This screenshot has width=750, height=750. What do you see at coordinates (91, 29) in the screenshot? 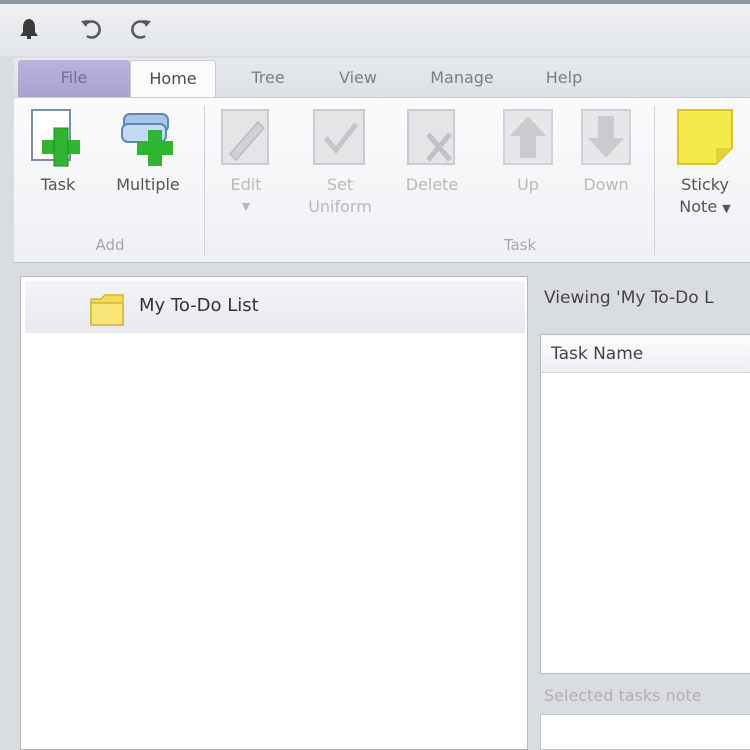
I see `undo-icon` at bounding box center [91, 29].